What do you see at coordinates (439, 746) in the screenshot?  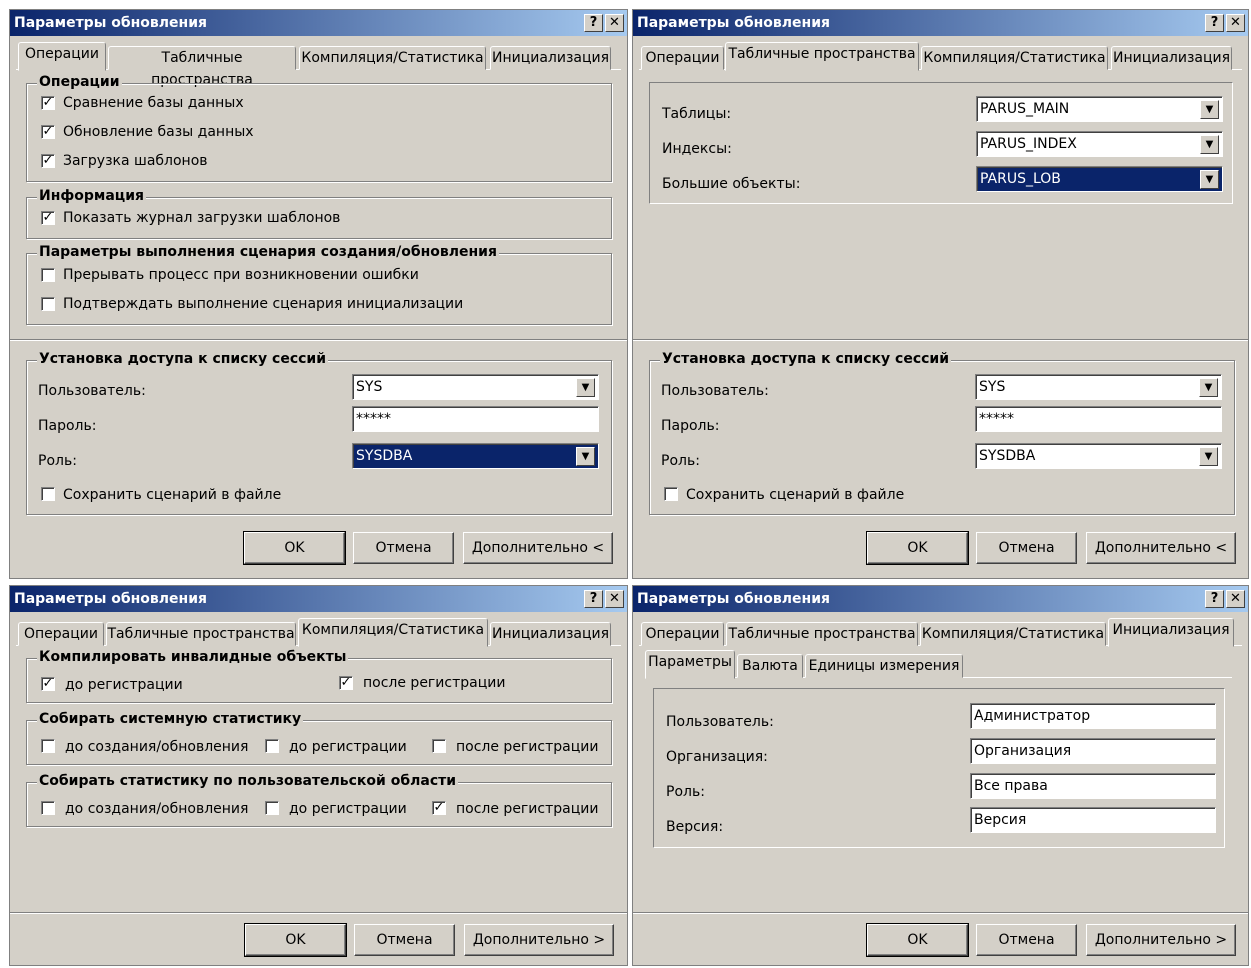 I see `checkbox-sys-after-reg` at bounding box center [439, 746].